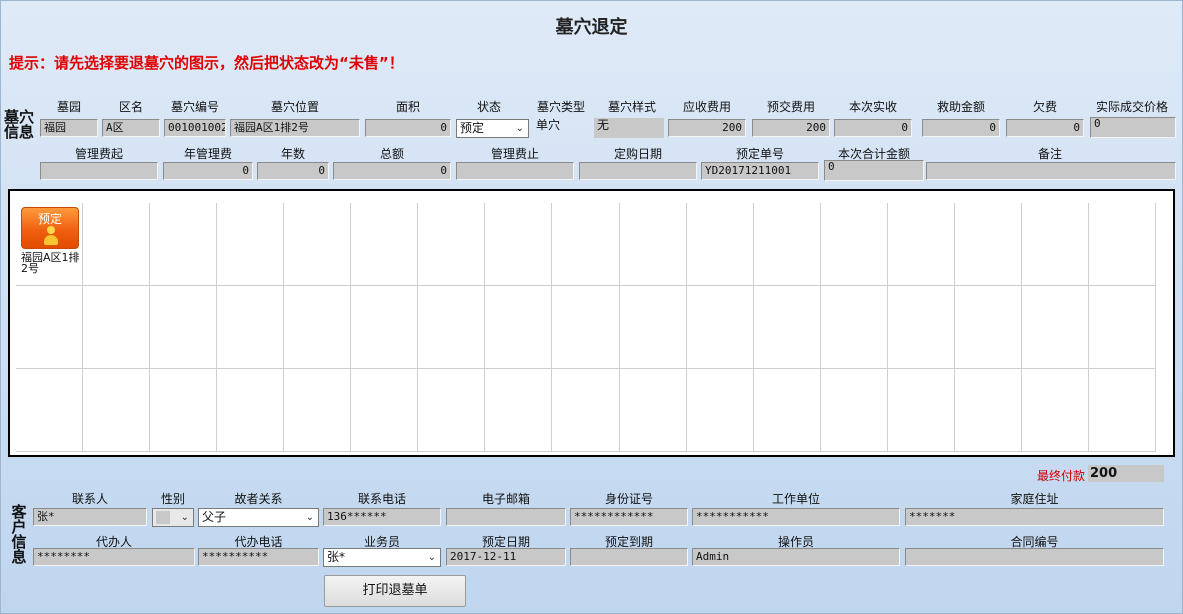 This screenshot has width=1183, height=614. What do you see at coordinates (873, 128) in the screenshot?
I see `received-now-field: 0` at bounding box center [873, 128].